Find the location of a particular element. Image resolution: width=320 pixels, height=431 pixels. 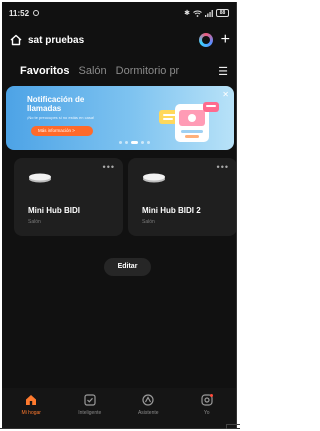

wifi-icon is located at coordinates (197, 13).